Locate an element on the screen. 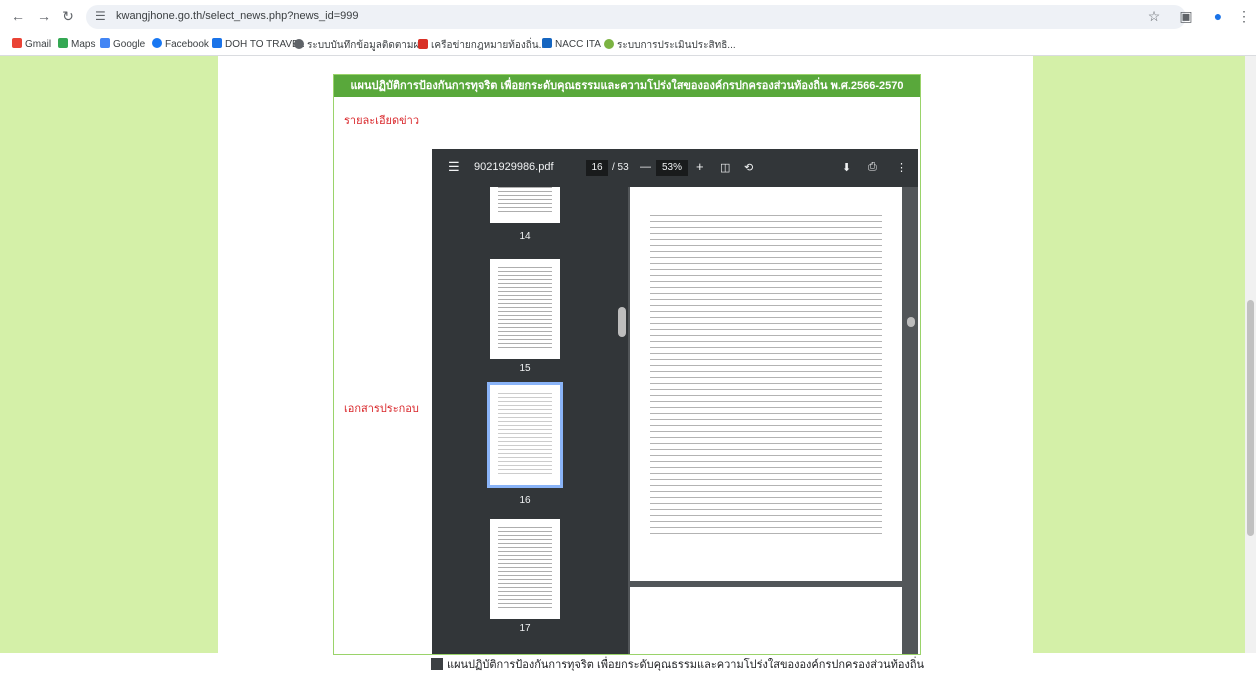  bookmark-facebook: Facebook is located at coordinates (180, 44).